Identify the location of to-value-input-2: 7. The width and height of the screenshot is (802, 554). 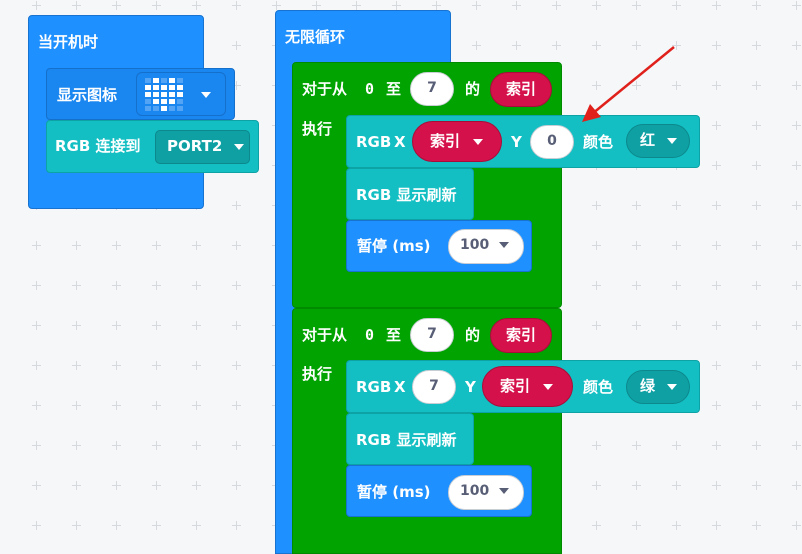
(432, 335).